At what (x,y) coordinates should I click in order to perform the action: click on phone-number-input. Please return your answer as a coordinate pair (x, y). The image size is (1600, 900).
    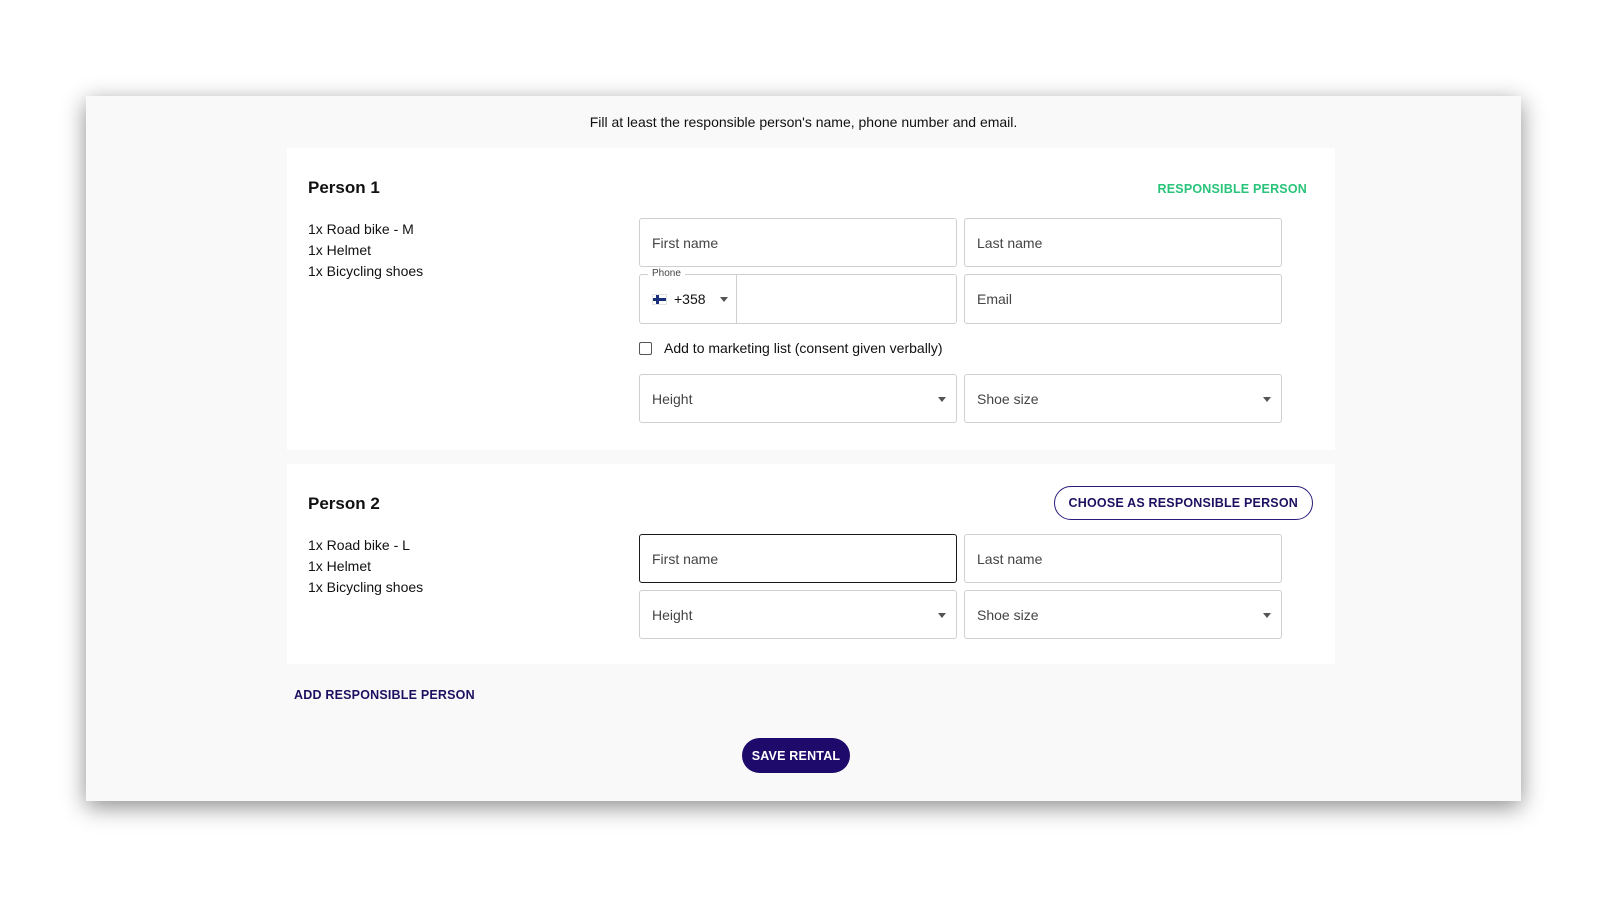
    Looking at the image, I should click on (846, 299).